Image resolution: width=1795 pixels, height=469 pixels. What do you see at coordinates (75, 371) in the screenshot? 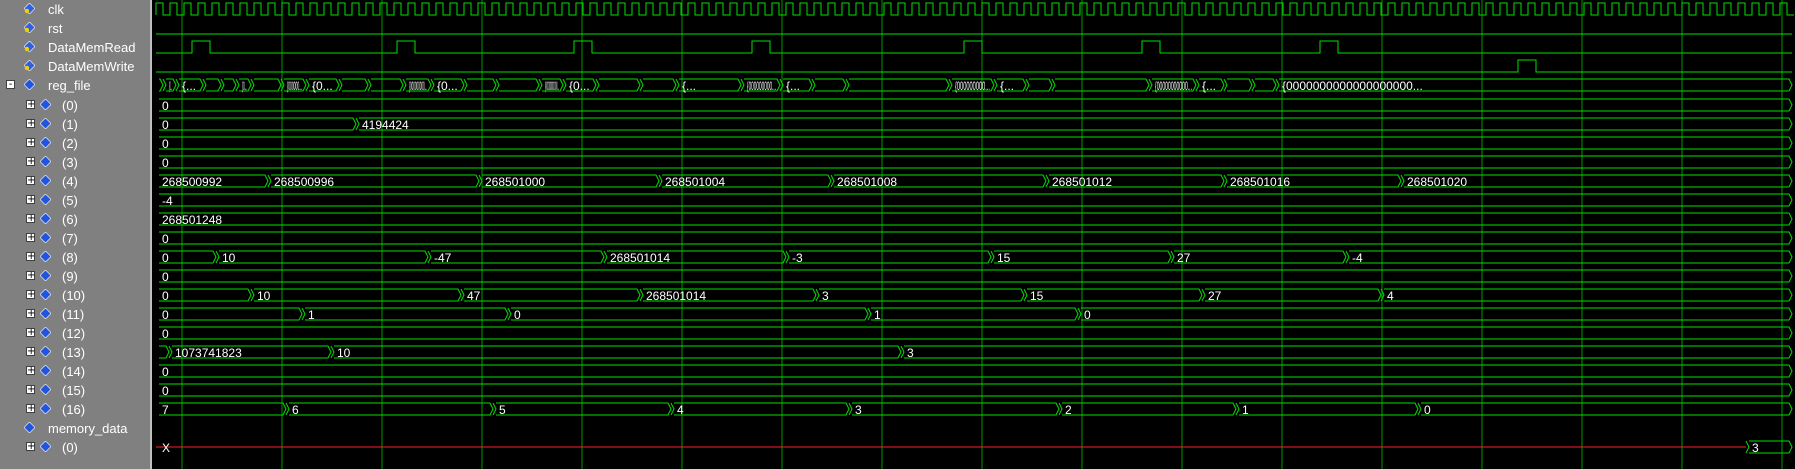
I see `signal-row-r14: + (14)` at bounding box center [75, 371].